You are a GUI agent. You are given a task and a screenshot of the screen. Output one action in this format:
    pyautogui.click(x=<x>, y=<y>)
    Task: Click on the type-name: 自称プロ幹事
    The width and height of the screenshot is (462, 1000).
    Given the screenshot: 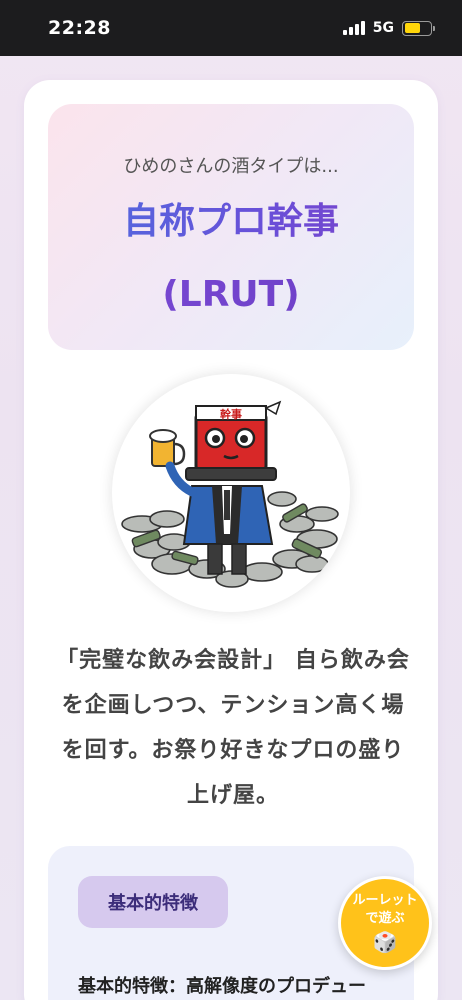 What is the action you would take?
    pyautogui.click(x=231, y=221)
    